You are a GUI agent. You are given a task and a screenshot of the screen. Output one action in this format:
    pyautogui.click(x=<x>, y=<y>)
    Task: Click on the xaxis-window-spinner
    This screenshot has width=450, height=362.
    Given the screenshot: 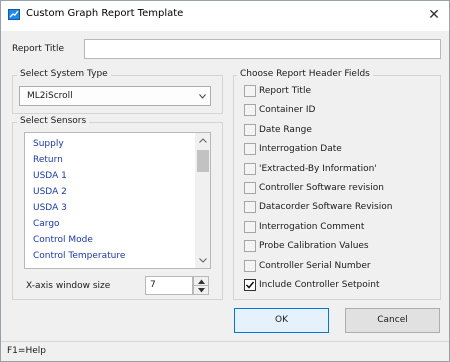 What is the action you would take?
    pyautogui.click(x=201, y=285)
    